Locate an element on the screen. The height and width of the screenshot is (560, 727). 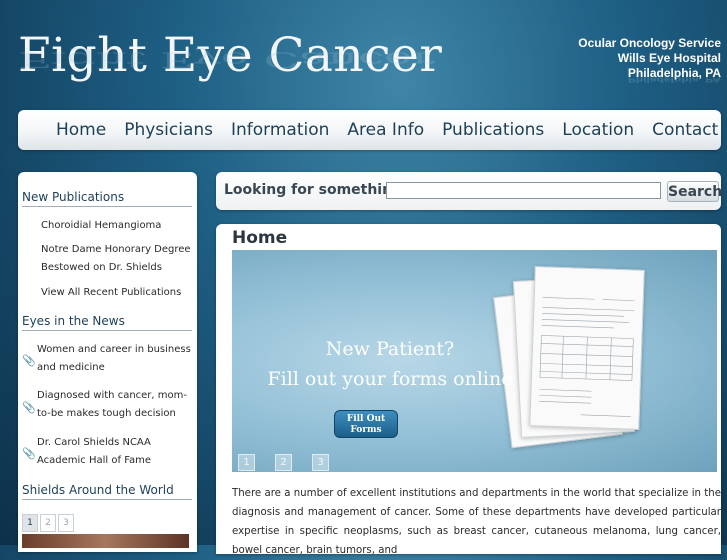
page-title: Home is located at coordinates (260, 238).